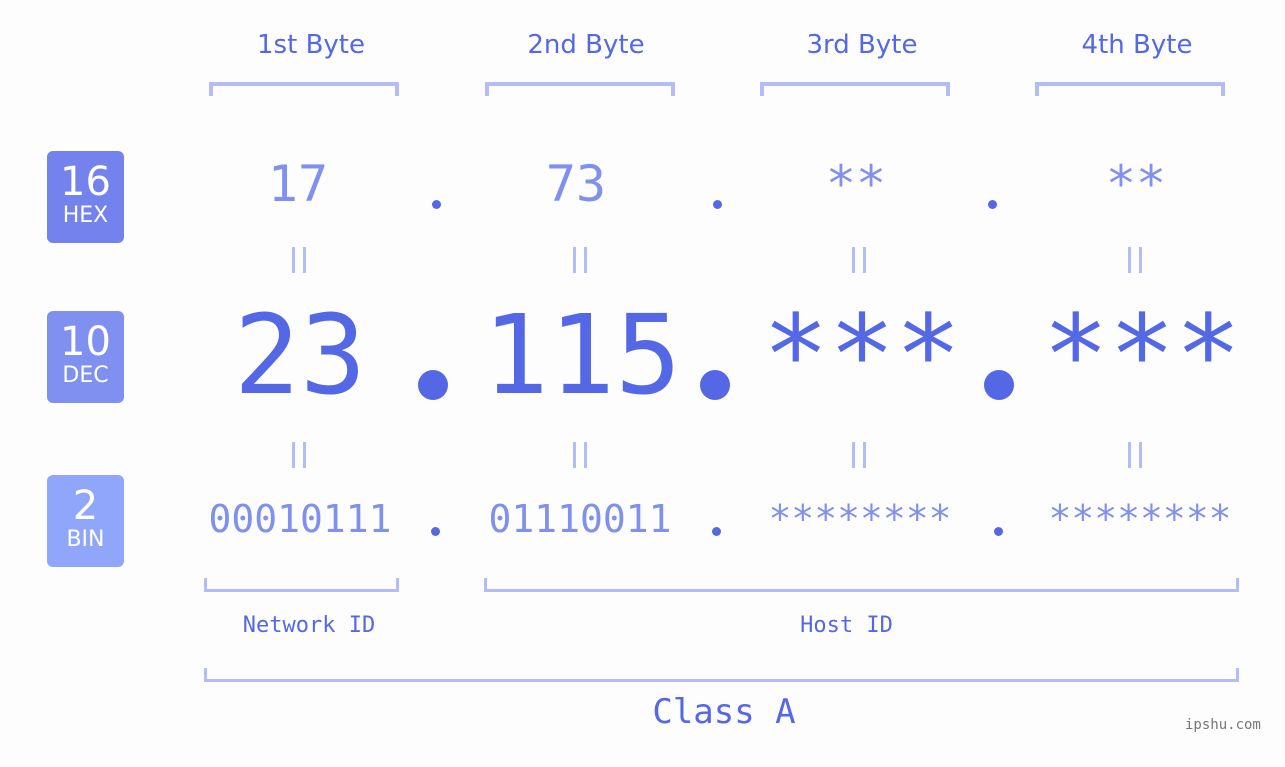 This screenshot has width=1285, height=767. I want to click on dec-value-2: 115, so click(582, 355).